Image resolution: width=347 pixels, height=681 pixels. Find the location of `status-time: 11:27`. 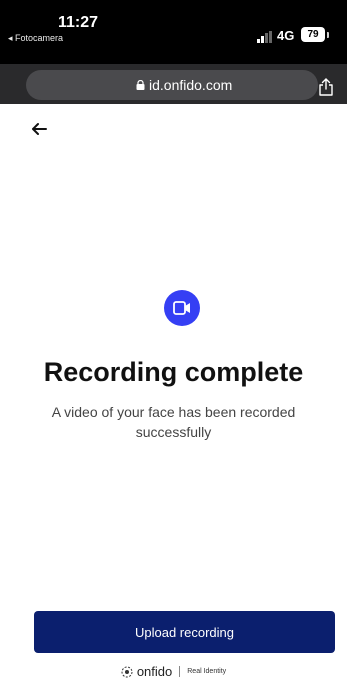

status-time: 11:27 is located at coordinates (78, 22).